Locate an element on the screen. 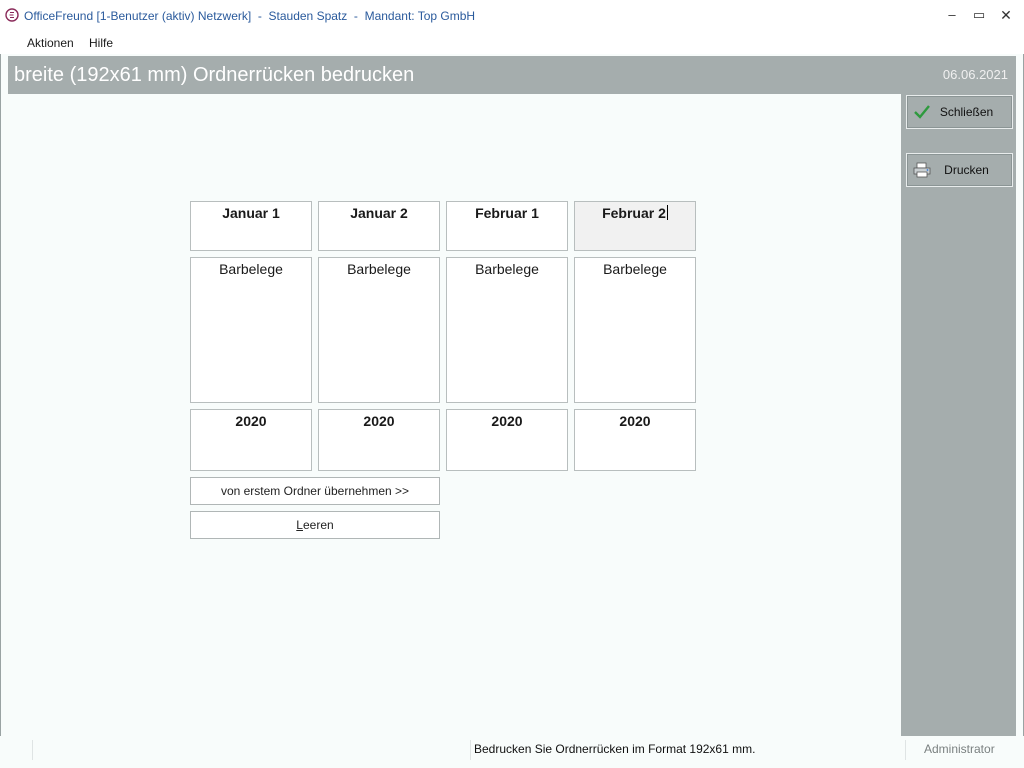  description-field-3-text: Barbelege is located at coordinates (507, 269).